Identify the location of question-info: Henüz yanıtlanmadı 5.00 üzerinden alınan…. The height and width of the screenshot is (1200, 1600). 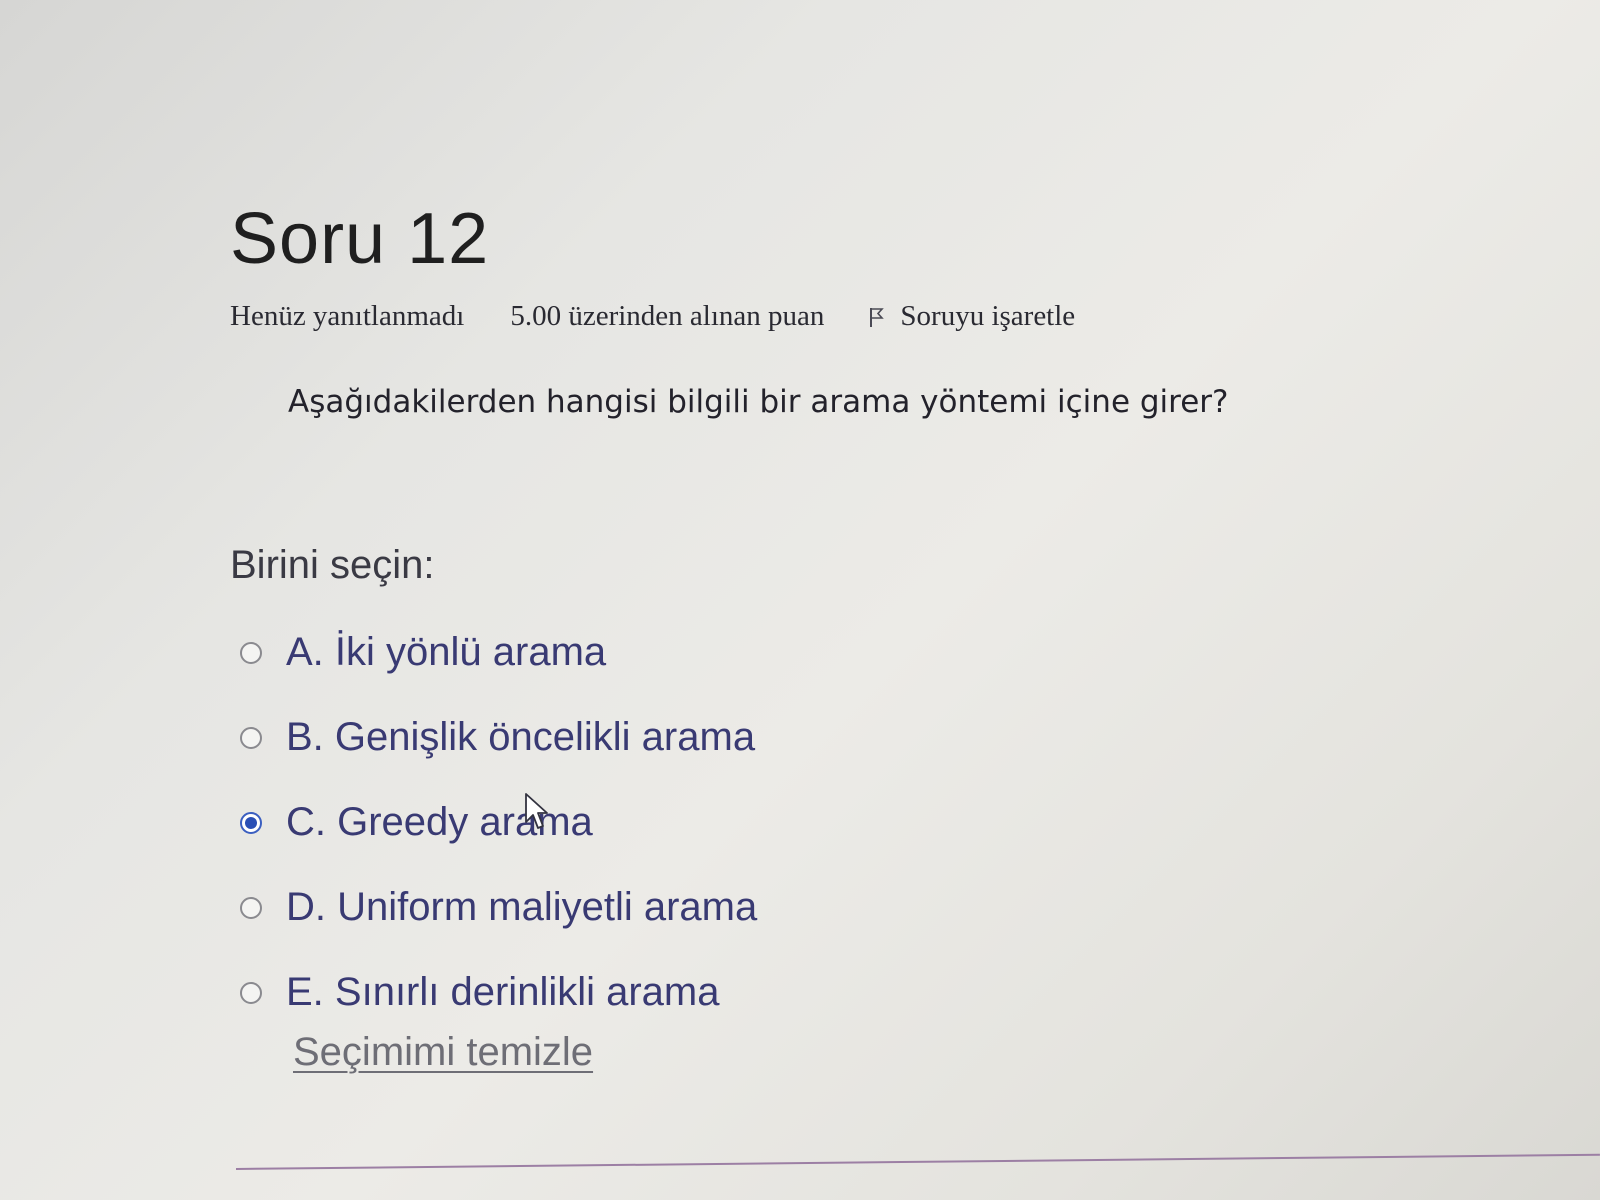
(652, 316).